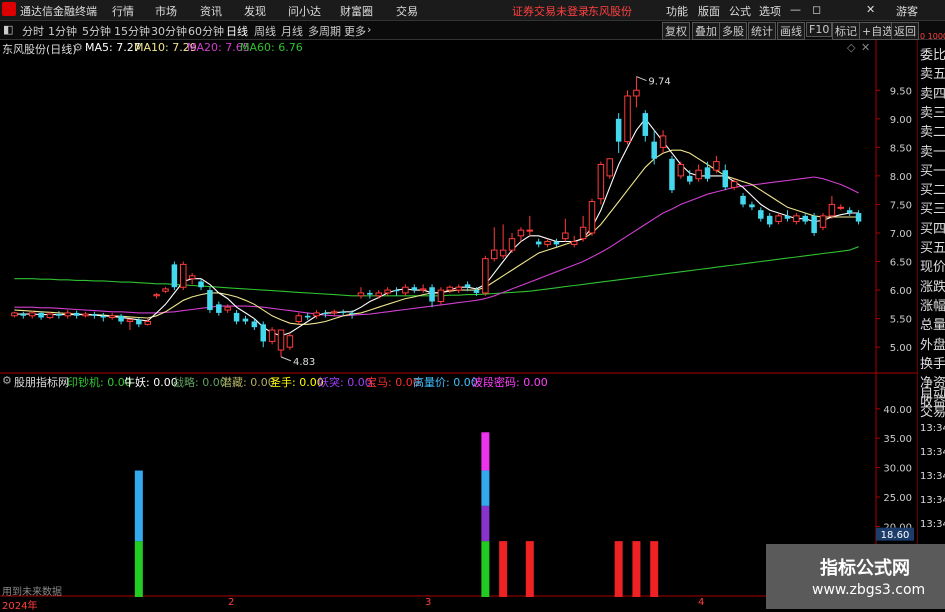 The width and height of the screenshot is (945, 612). Describe the element at coordinates (846, 31) in the screenshot. I see `mark-button: 标记` at that location.